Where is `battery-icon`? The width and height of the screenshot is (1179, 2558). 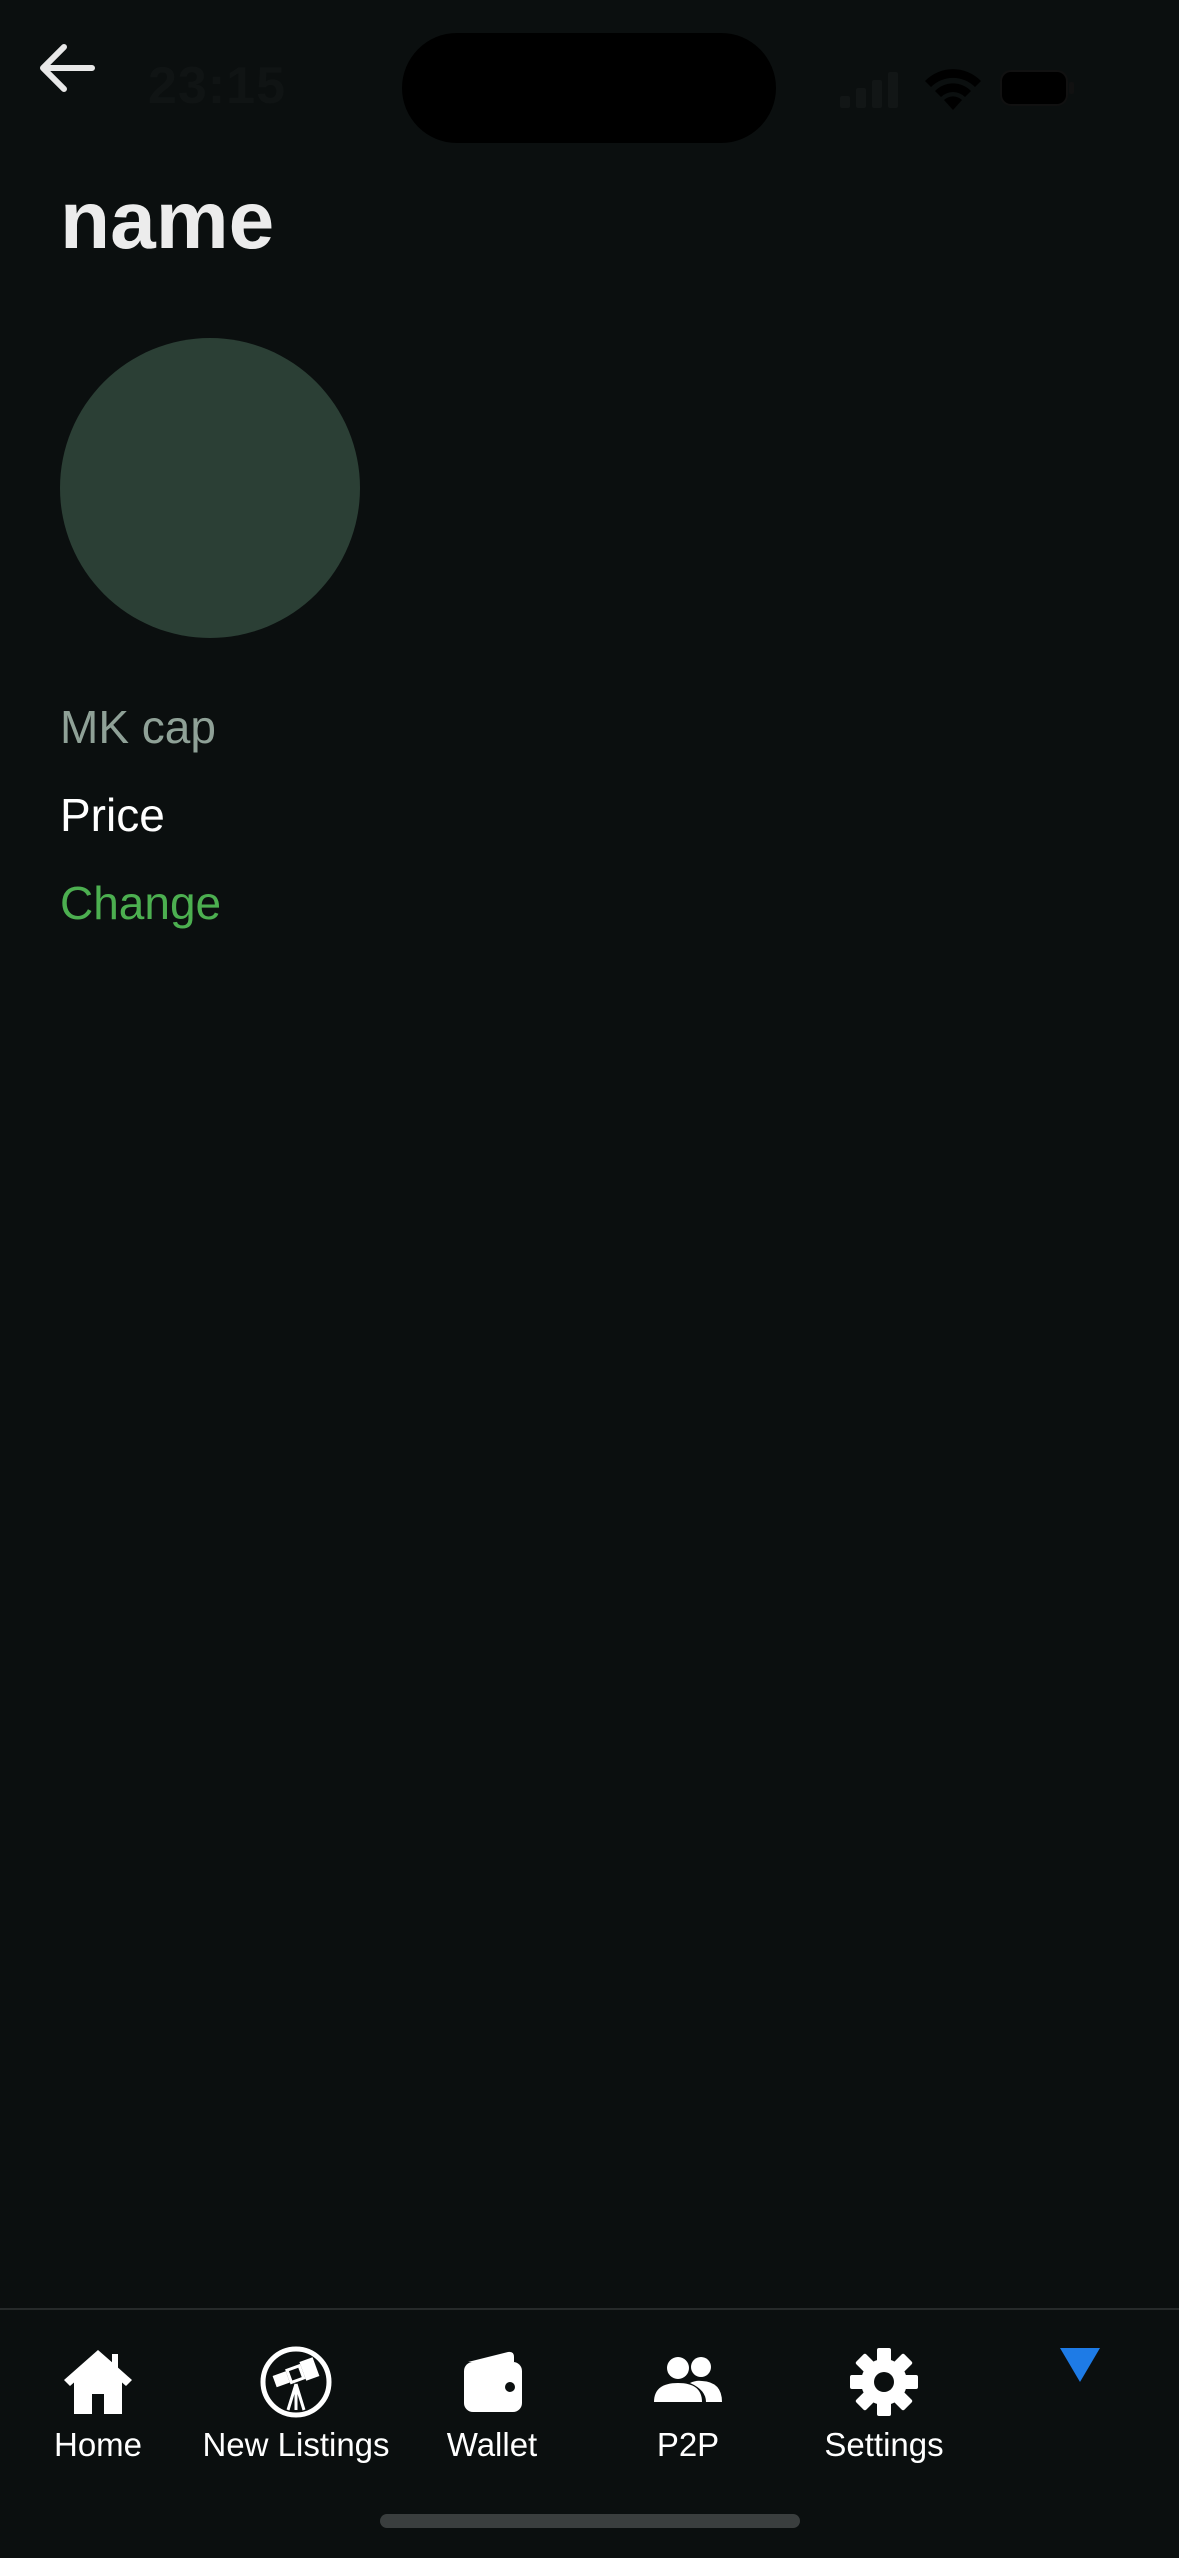
battery-icon is located at coordinates (1037, 88).